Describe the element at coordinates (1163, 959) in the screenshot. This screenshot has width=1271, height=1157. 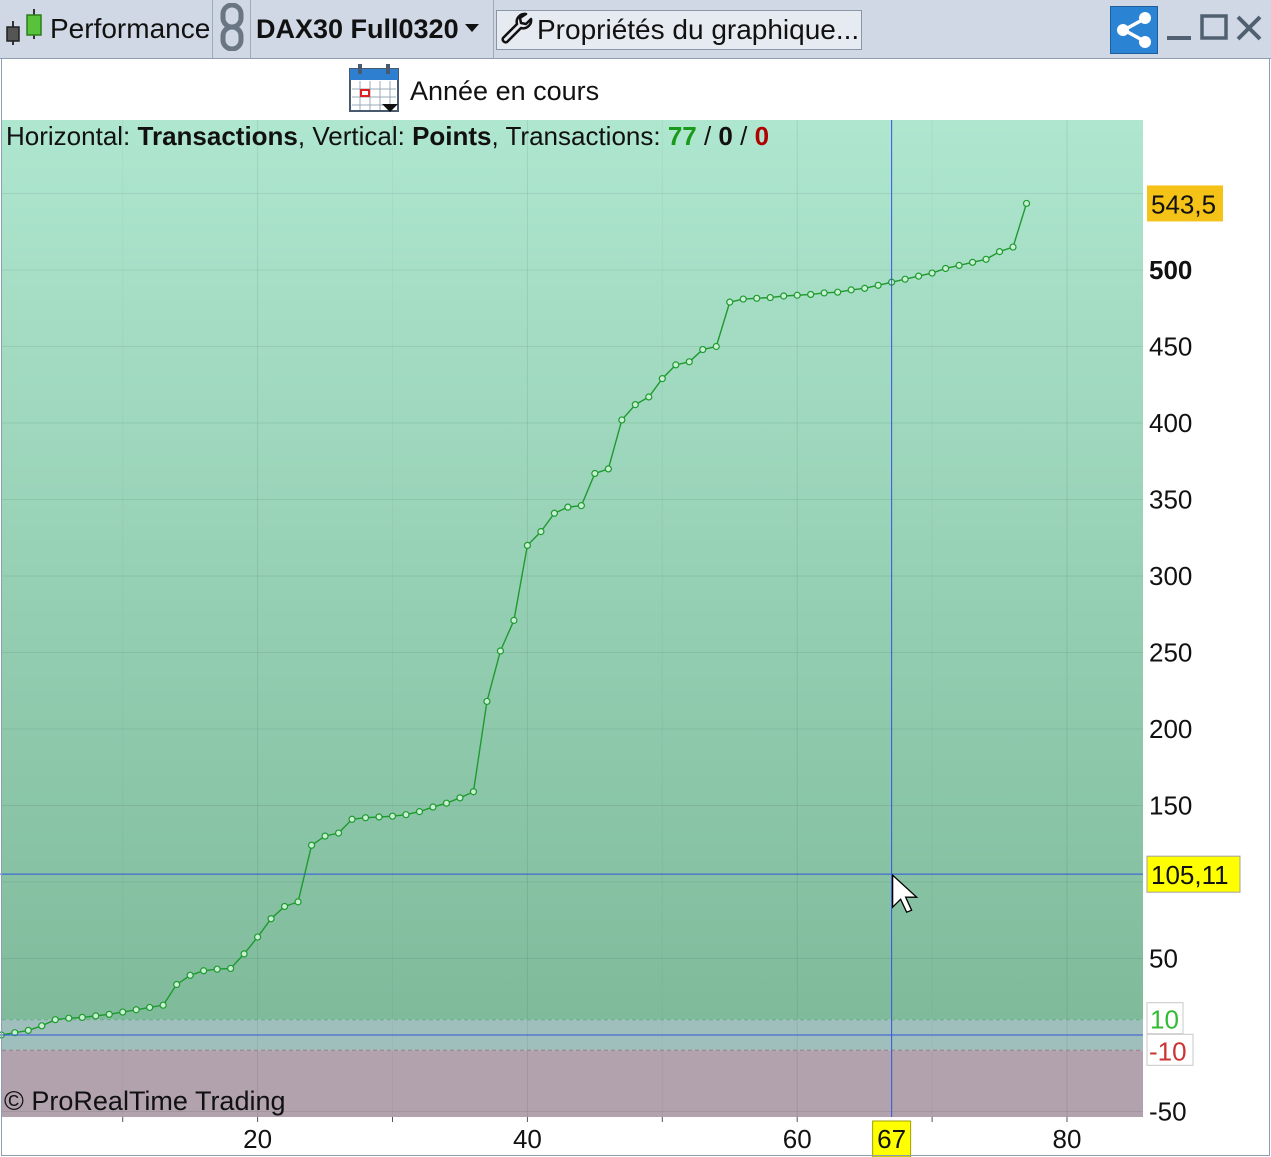
I see `y-tick-label: 50` at that location.